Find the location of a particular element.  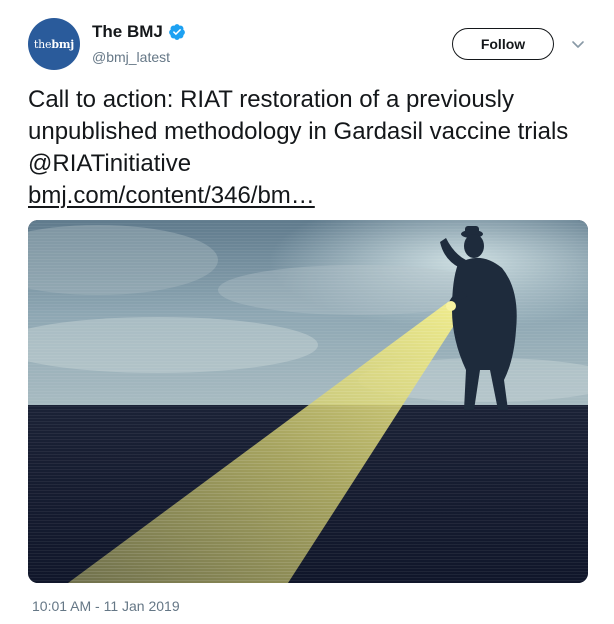

follow-button: Follow is located at coordinates (503, 44).